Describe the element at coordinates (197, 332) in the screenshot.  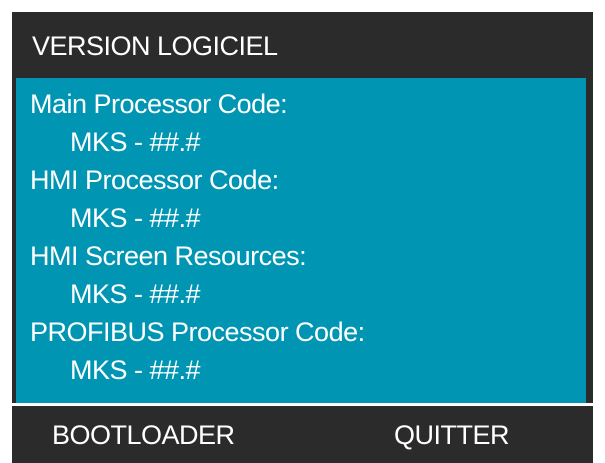
I see `profibus-processor-label: PROFIBUS Processor Code:` at that location.